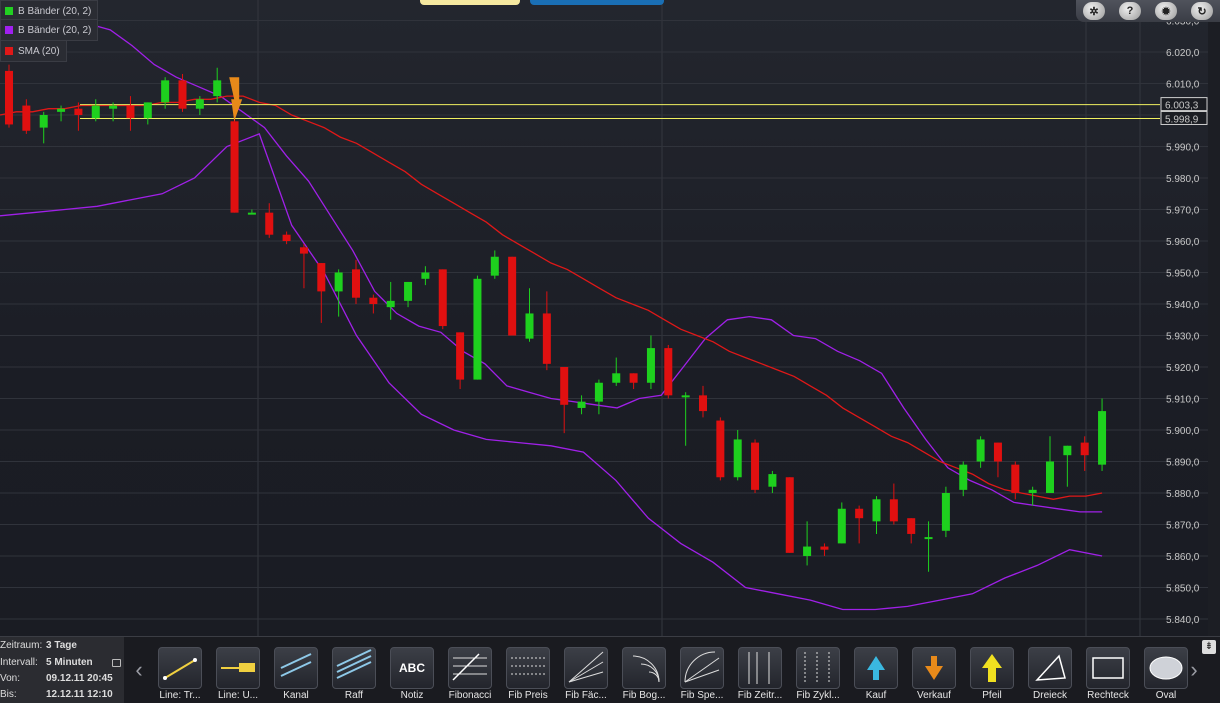 The image size is (1220, 703). Describe the element at coordinates (296, 695) in the screenshot. I see `tool-label: Kanal` at that location.